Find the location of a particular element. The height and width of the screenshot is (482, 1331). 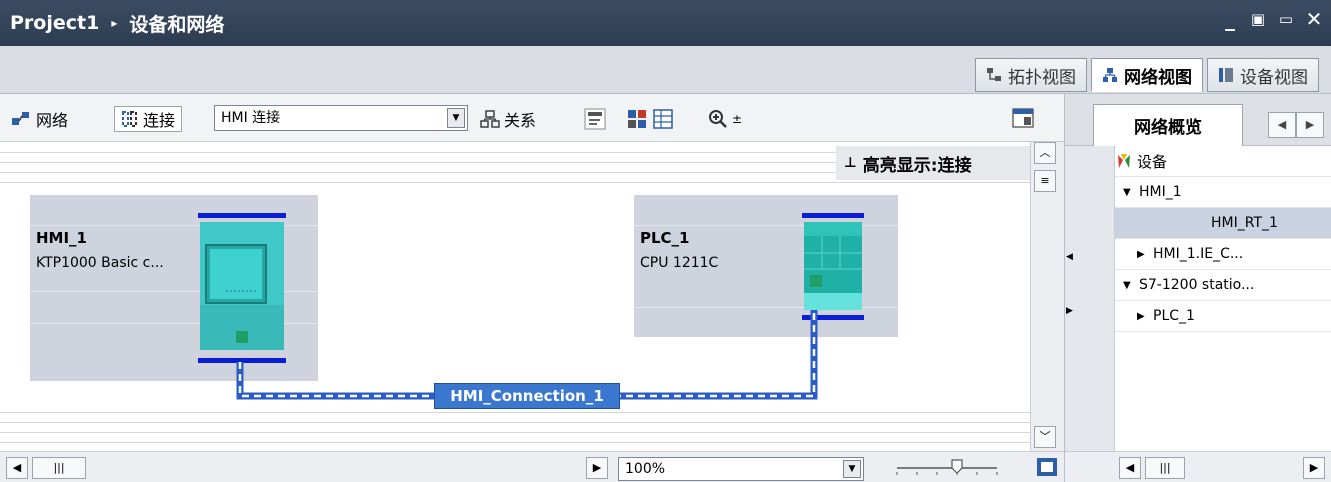

panel-toggle-icon is located at coordinates (1023, 118).